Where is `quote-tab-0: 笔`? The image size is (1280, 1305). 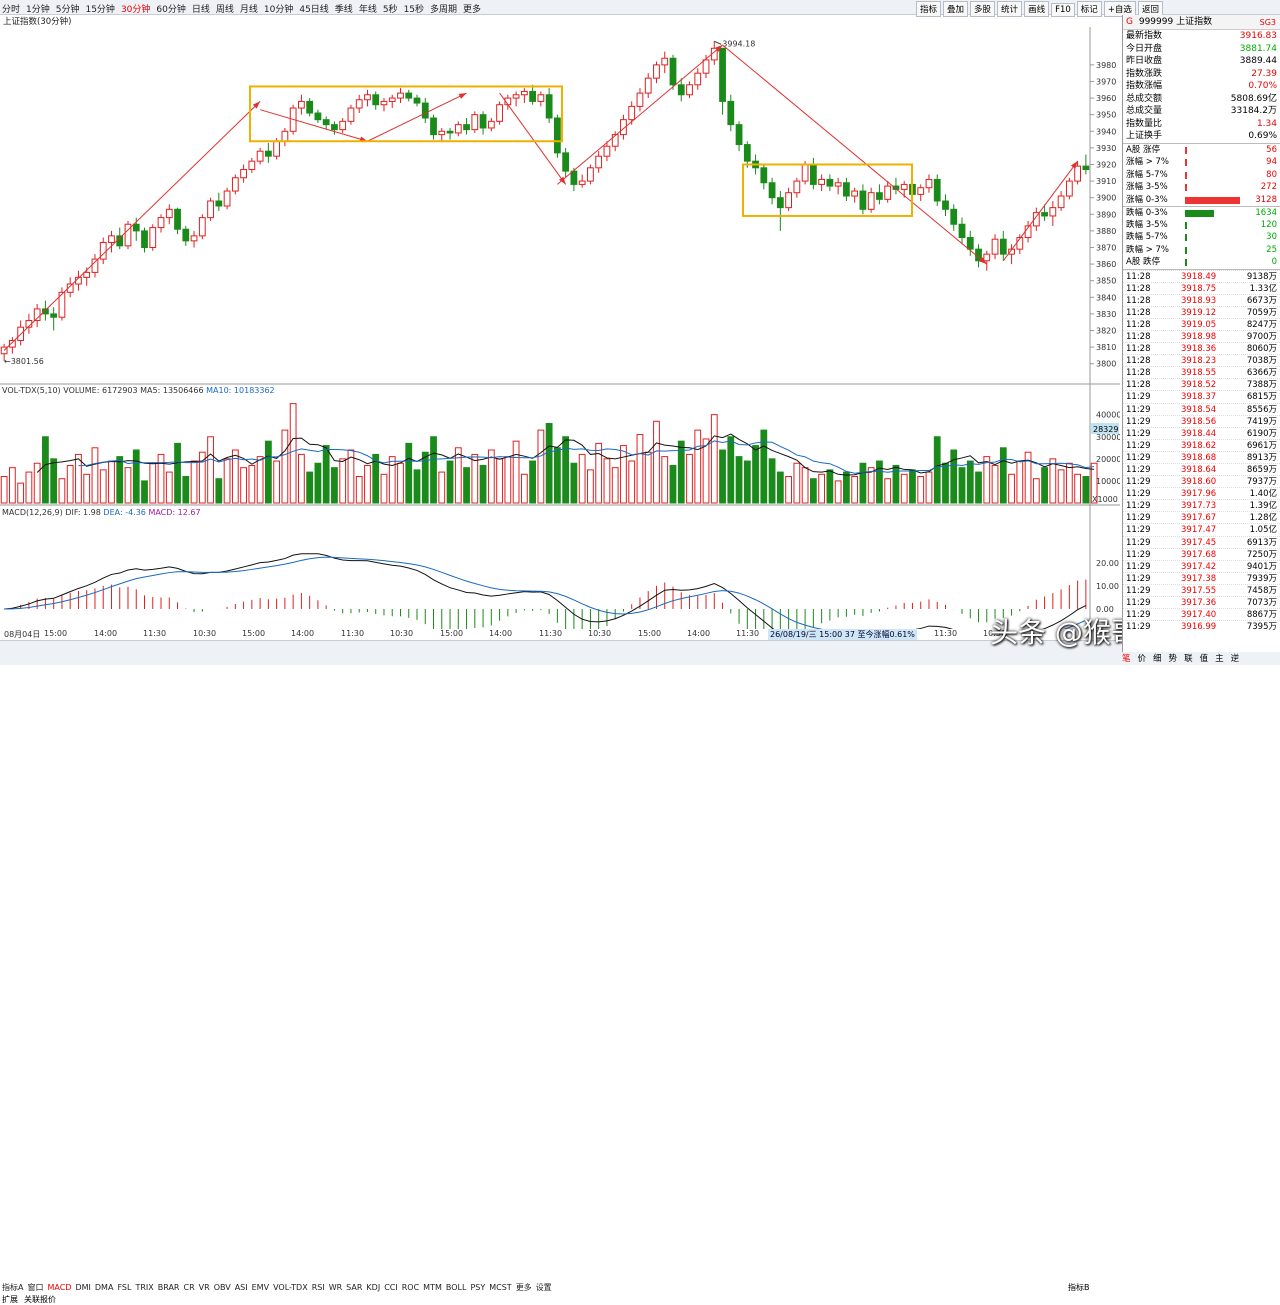 quote-tab-0: 笔 is located at coordinates (1126, 659).